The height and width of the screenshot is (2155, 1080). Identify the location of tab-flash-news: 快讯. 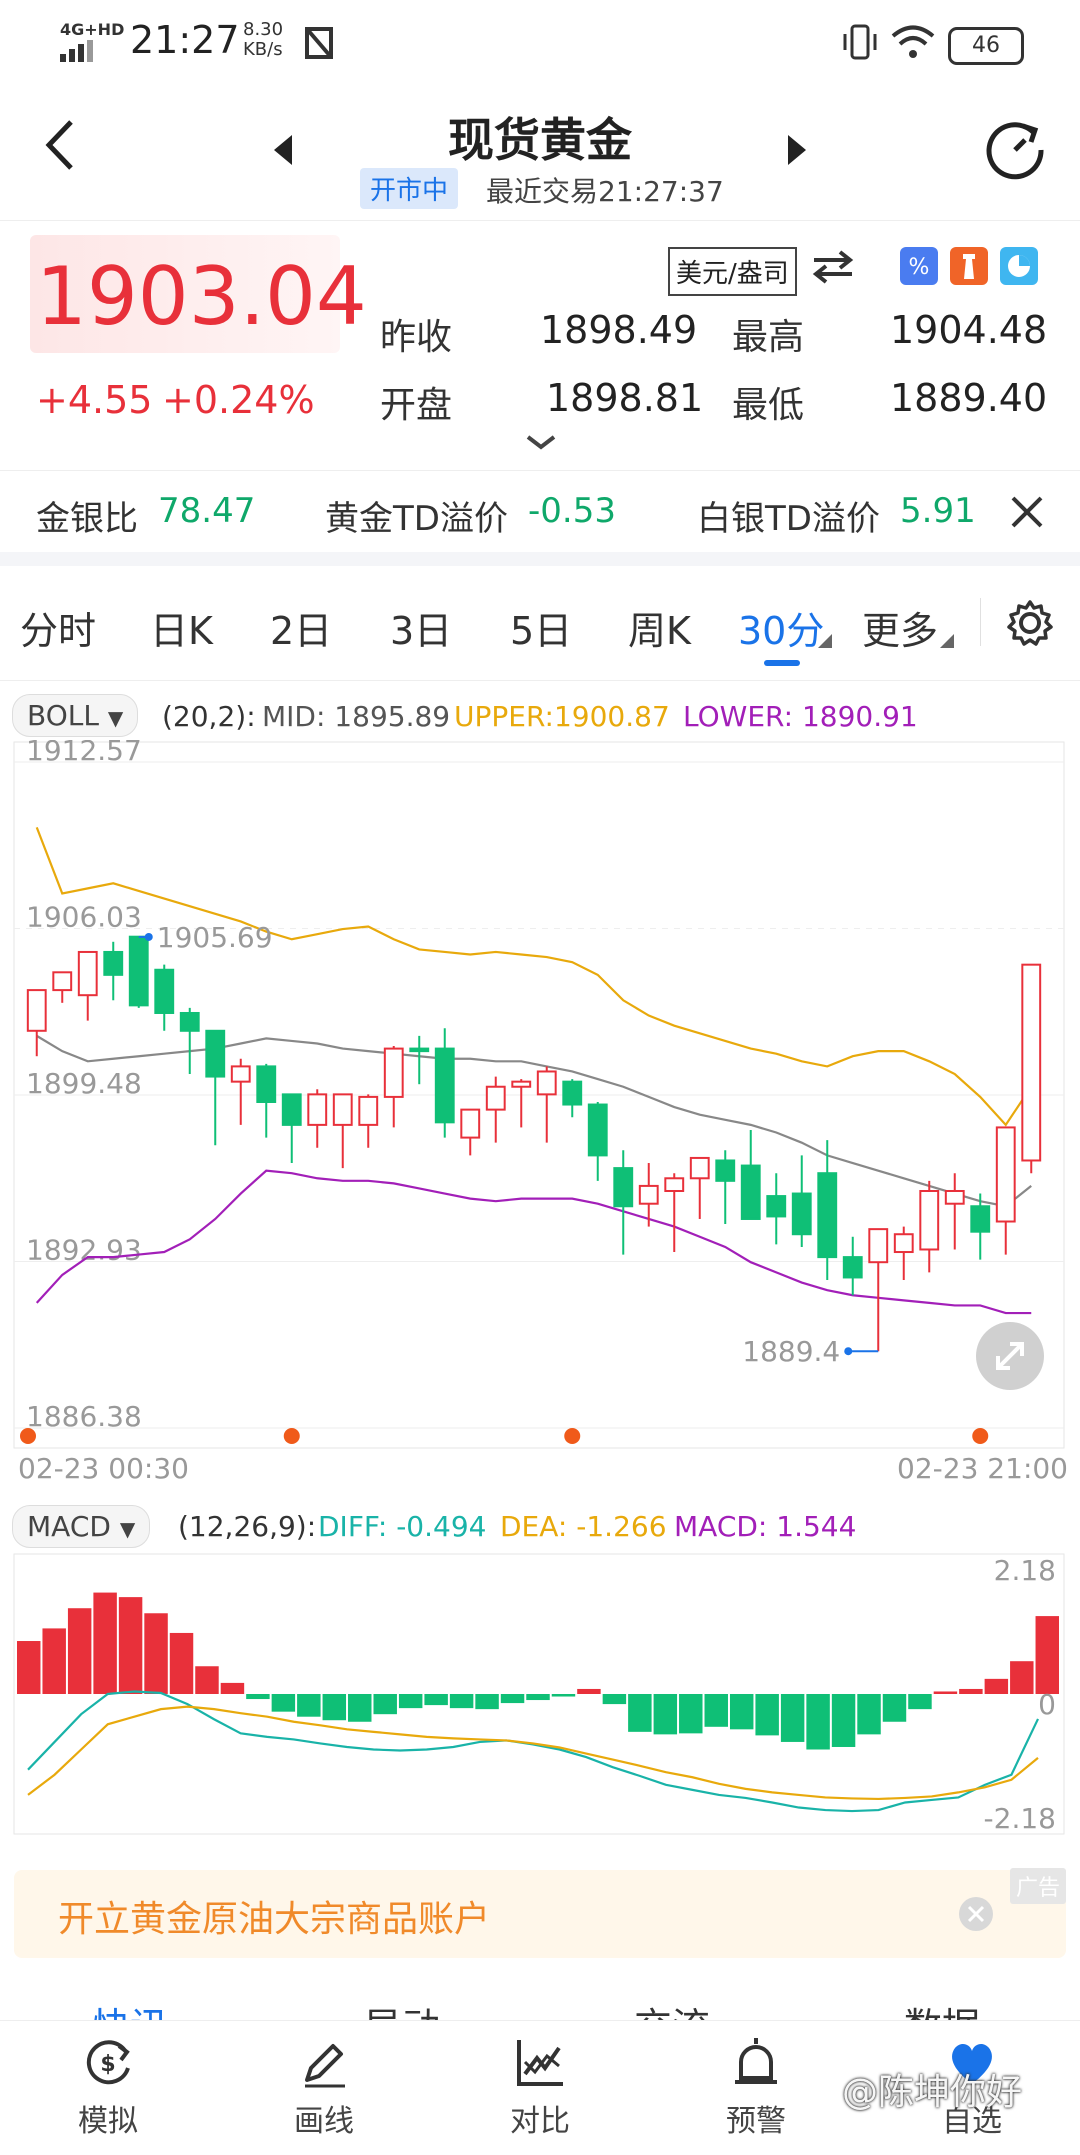
(130, 2008).